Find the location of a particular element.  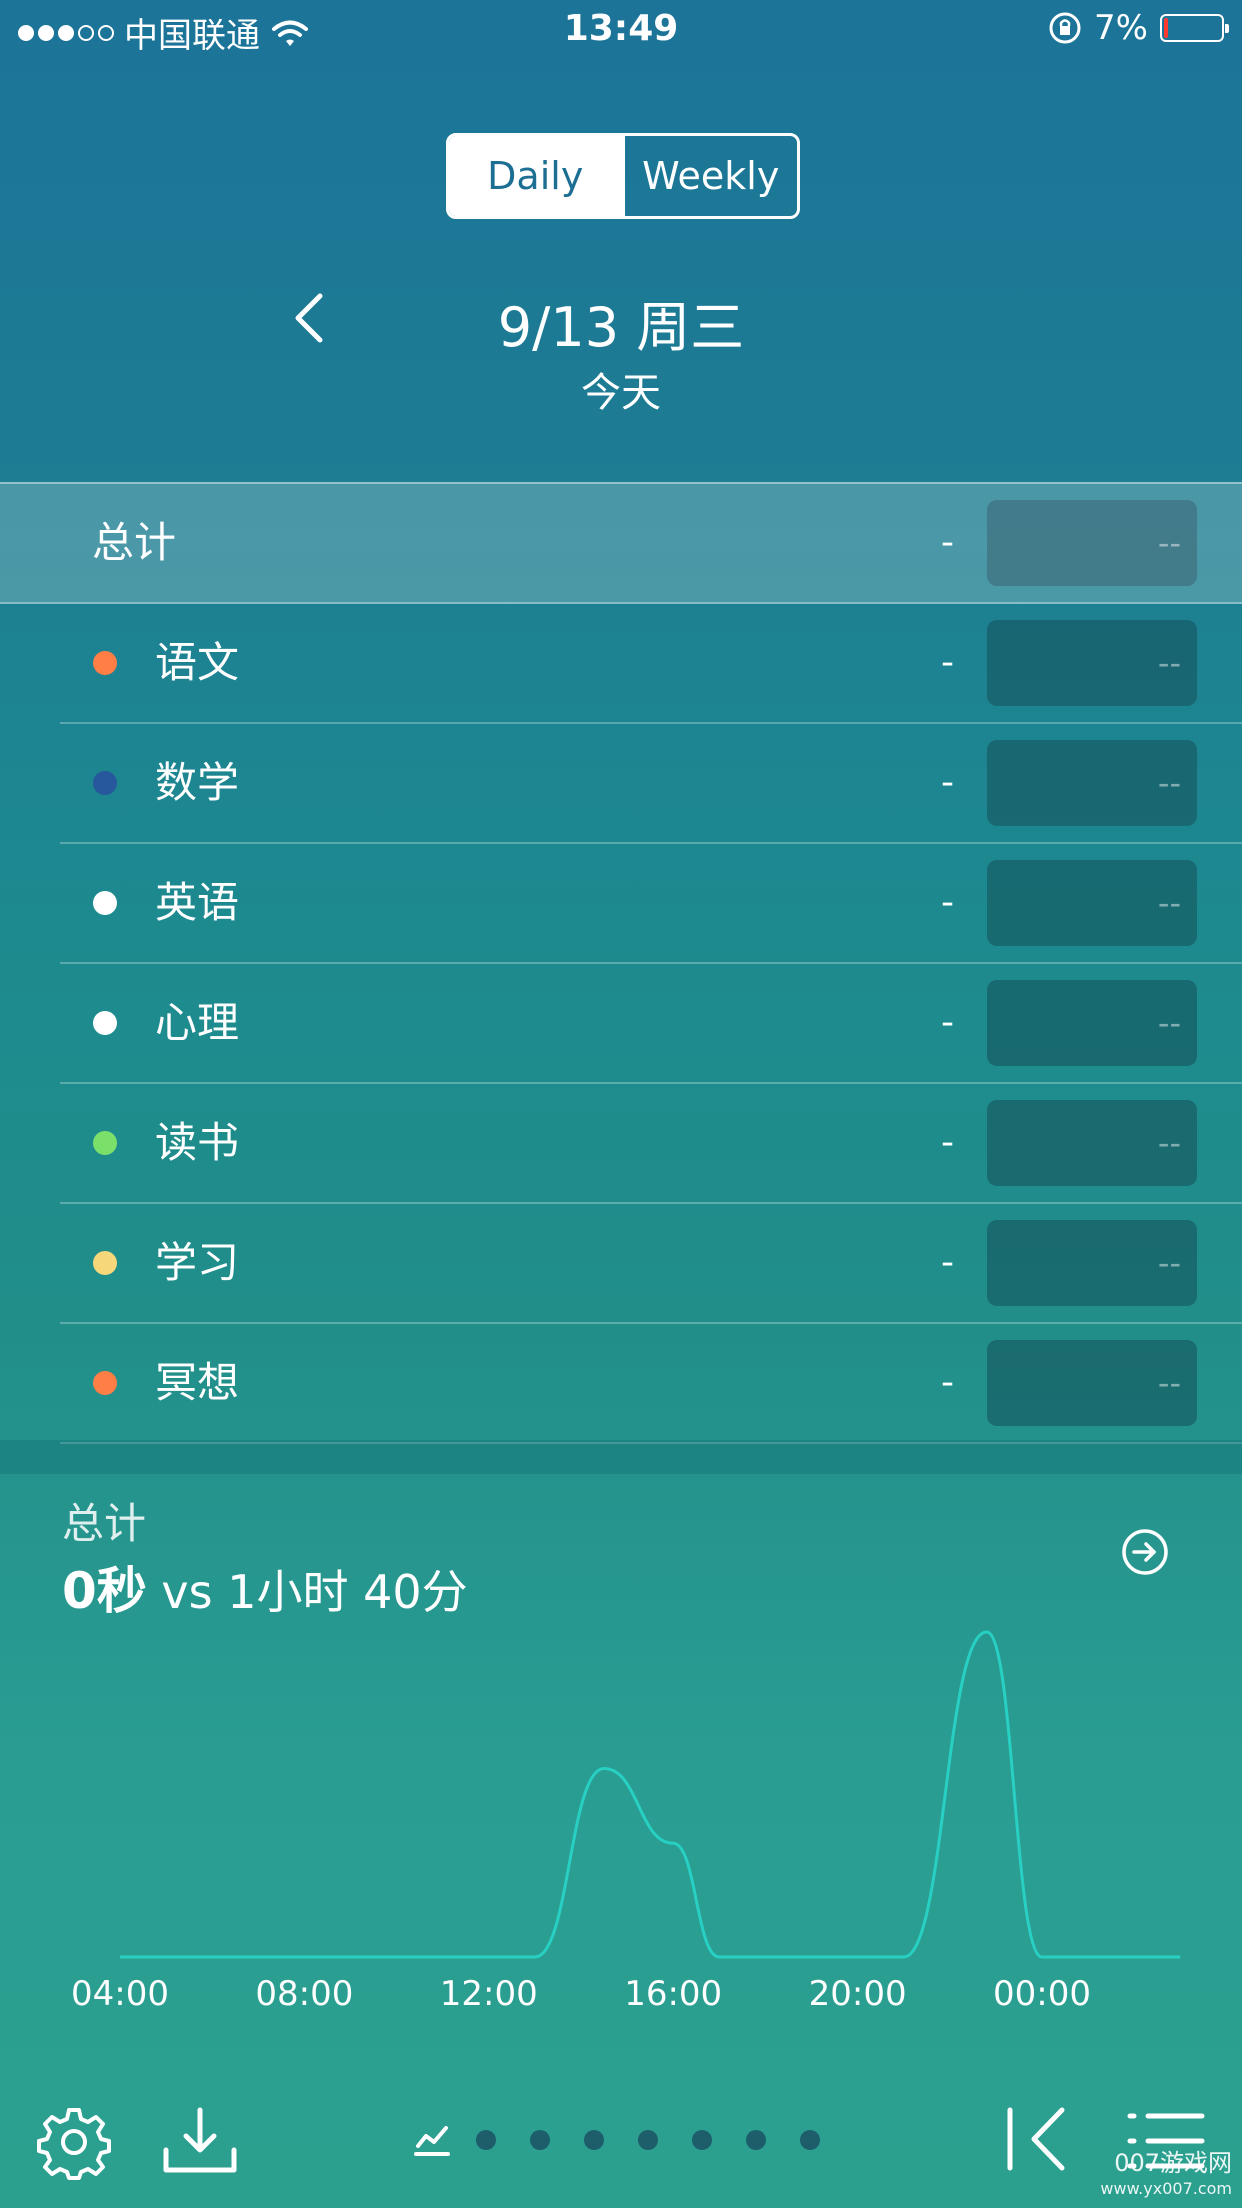

total-dash: - is located at coordinates (947, 542).